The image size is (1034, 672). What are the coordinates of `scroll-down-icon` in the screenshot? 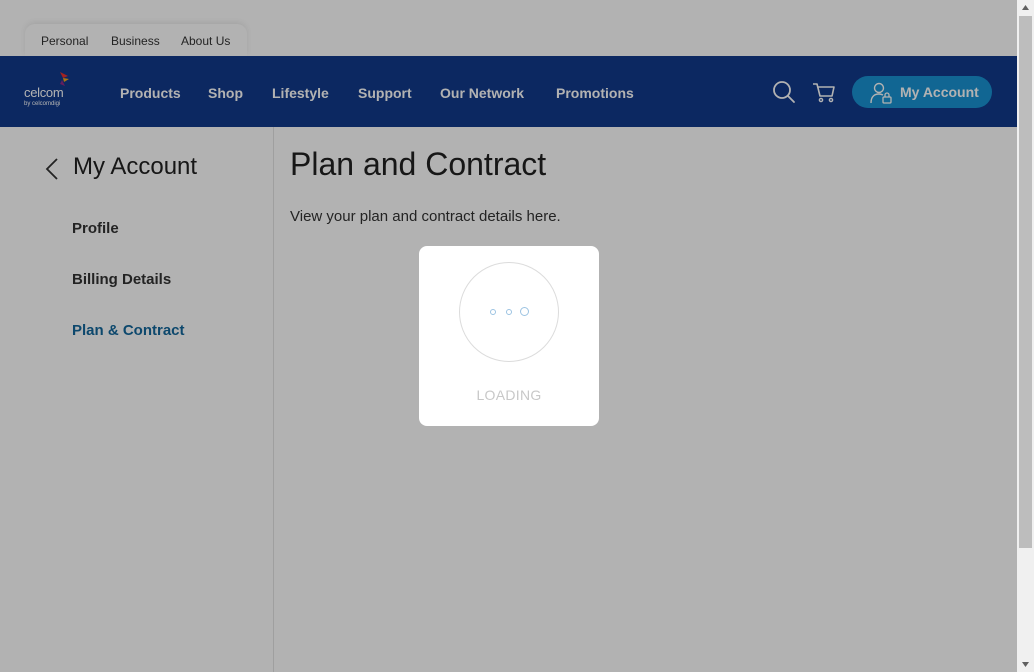 It's located at (1025, 664).